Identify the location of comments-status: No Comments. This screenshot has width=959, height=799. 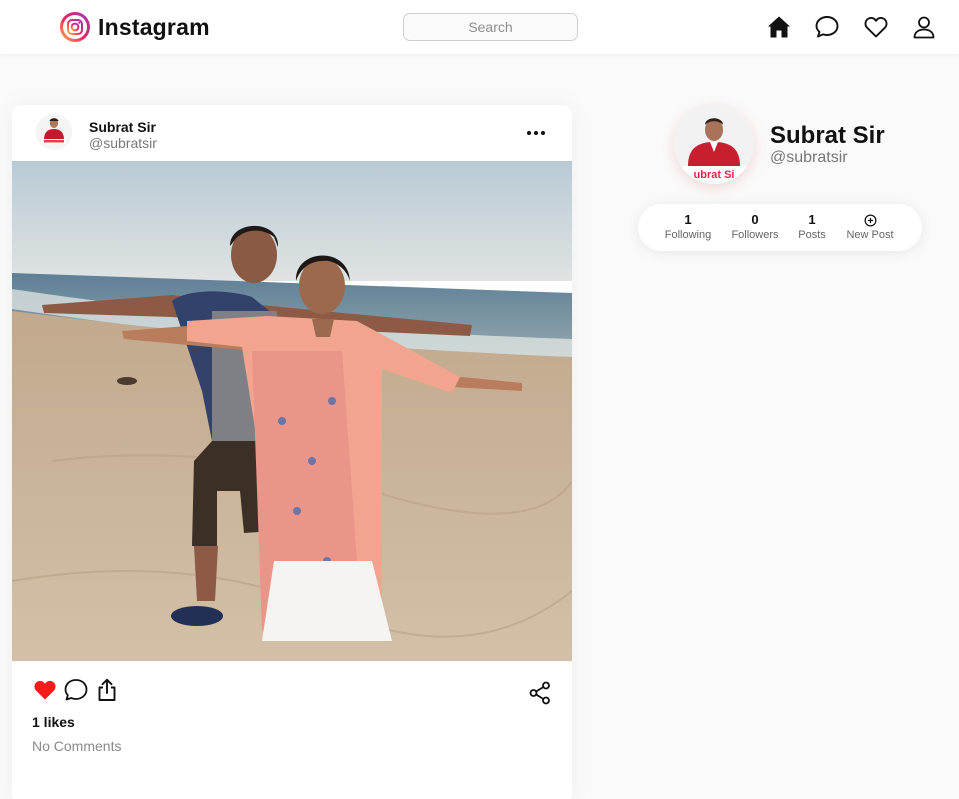
(76, 746).